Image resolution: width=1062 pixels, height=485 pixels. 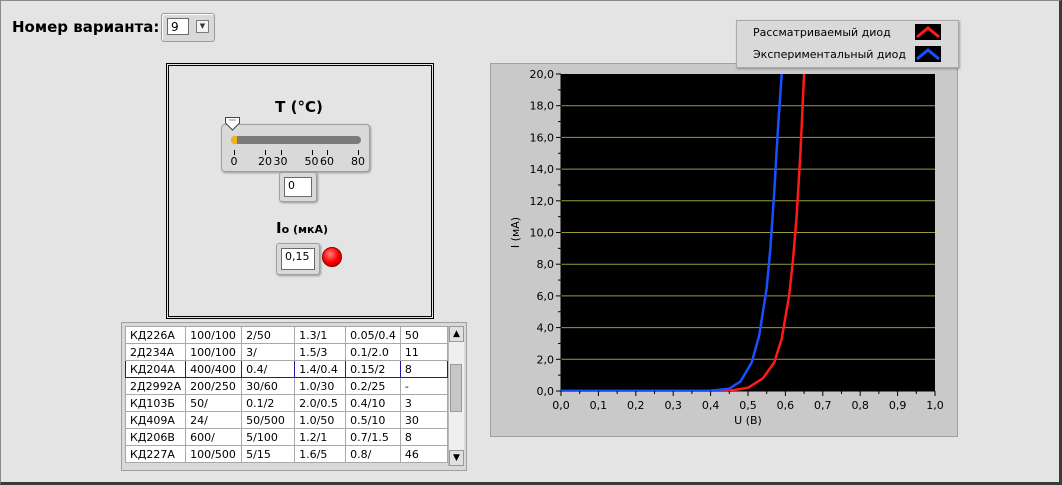 What do you see at coordinates (232, 124) in the screenshot?
I see `slider-thumb` at bounding box center [232, 124].